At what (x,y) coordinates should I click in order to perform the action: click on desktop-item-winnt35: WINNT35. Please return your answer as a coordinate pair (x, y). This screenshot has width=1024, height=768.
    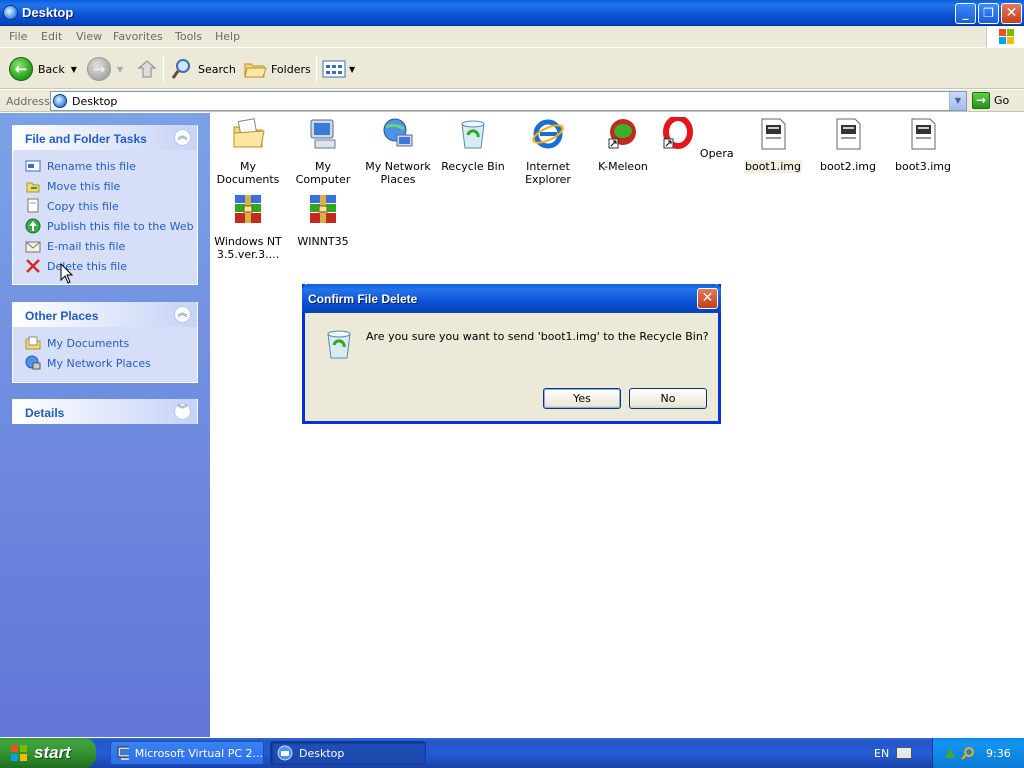
    Looking at the image, I should click on (323, 220).